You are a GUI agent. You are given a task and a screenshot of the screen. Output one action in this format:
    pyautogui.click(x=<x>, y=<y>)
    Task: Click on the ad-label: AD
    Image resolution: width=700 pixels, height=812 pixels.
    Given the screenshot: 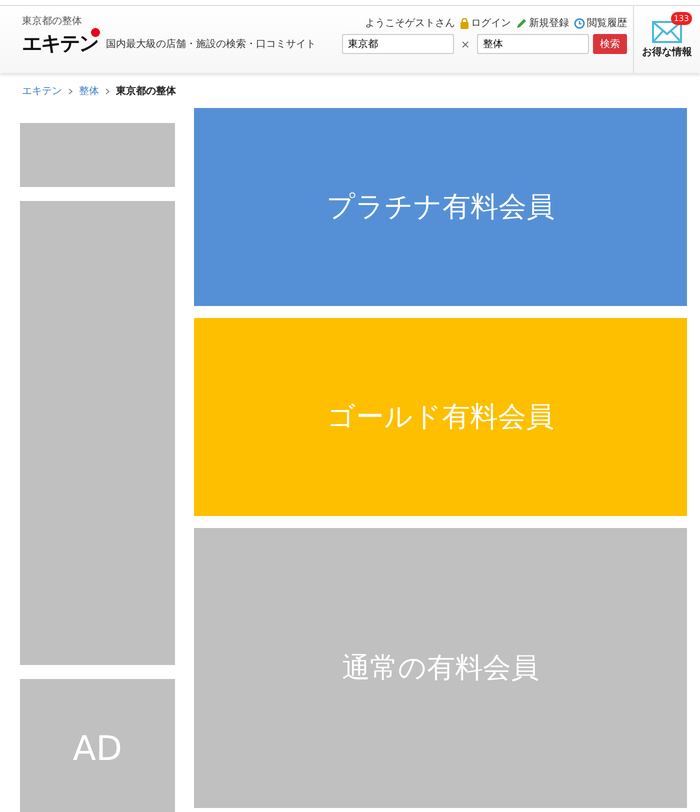 What is the action you would take?
    pyautogui.click(x=97, y=749)
    